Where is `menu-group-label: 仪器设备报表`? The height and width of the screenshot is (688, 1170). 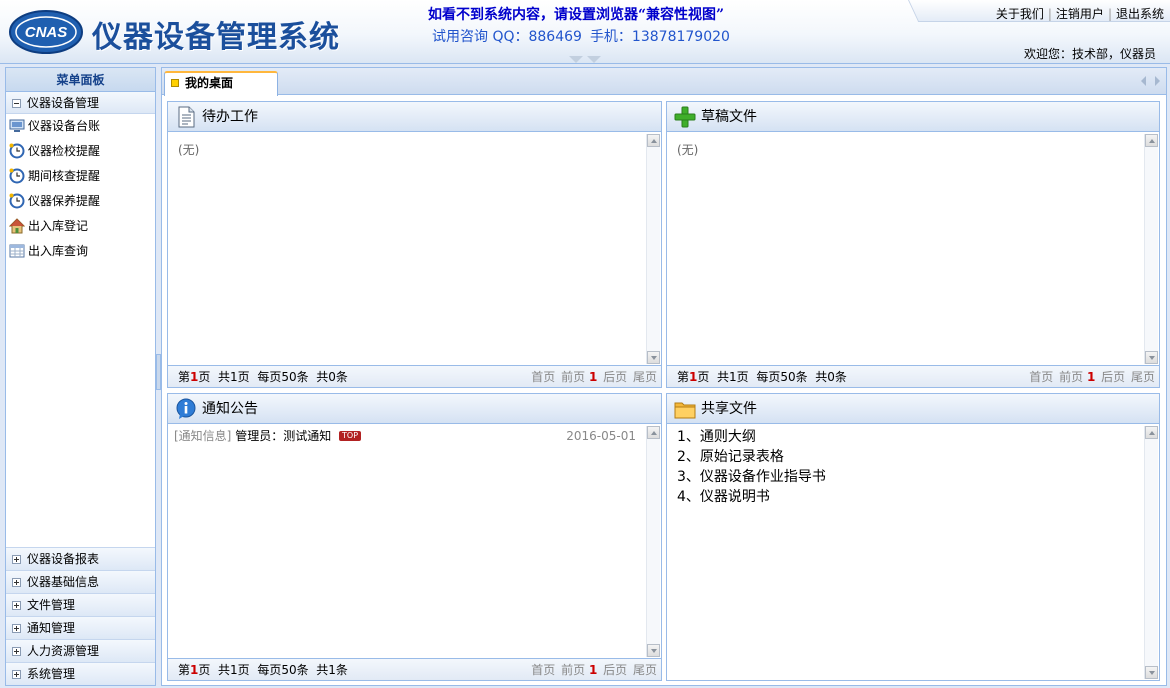
menu-group-label: 仪器设备报表 is located at coordinates (63, 559).